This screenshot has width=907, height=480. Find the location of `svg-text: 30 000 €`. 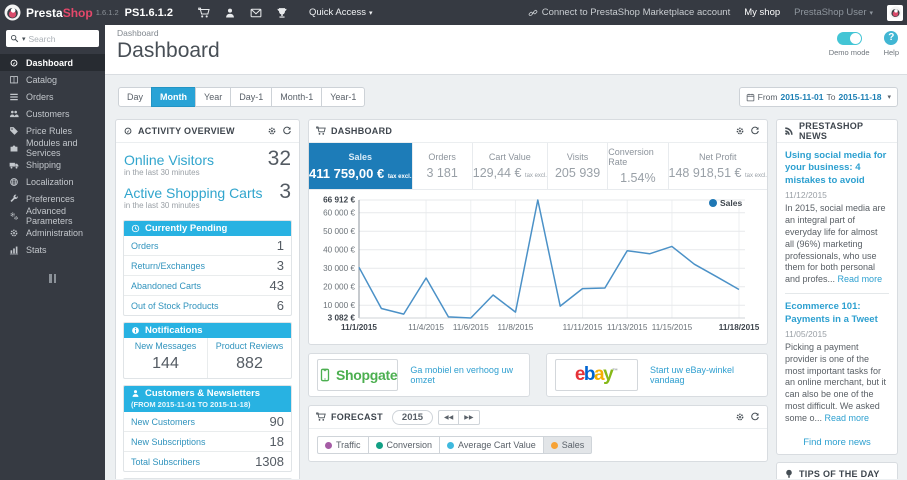

svg-text: 30 000 € is located at coordinates (339, 268).